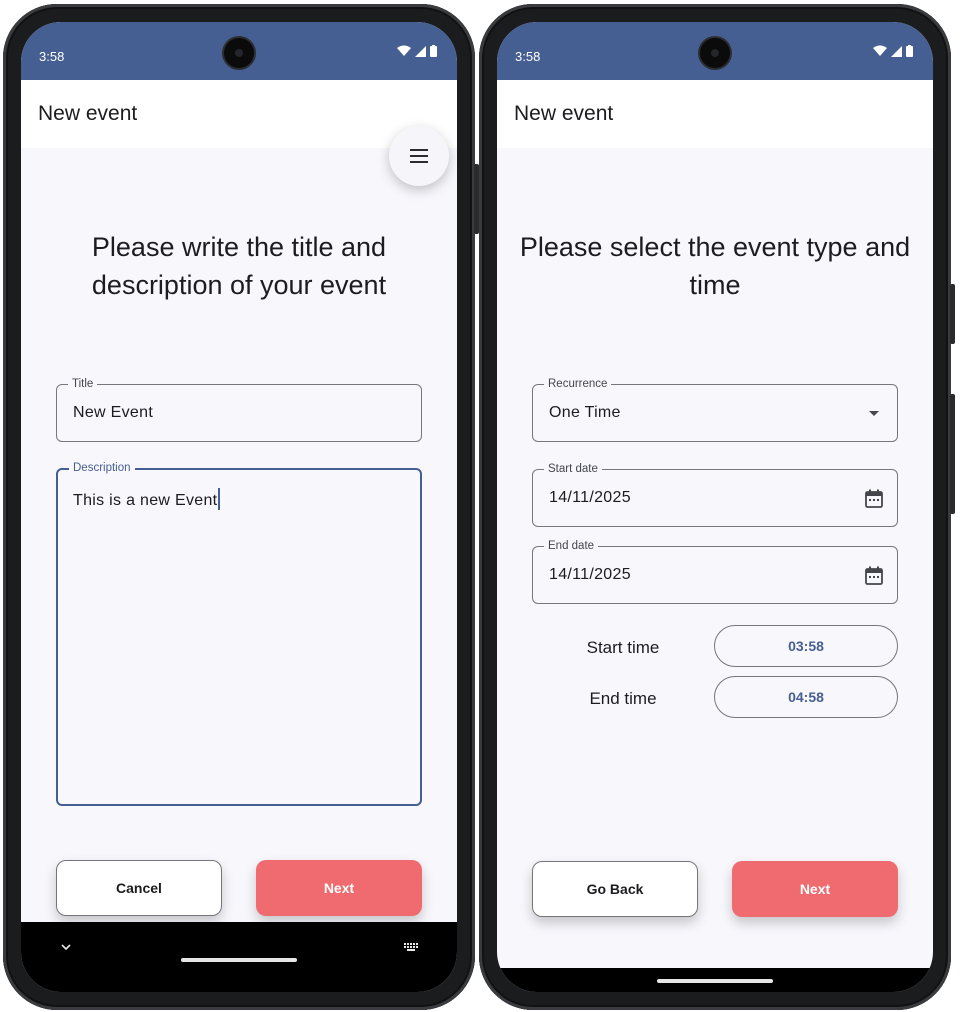  Describe the element at coordinates (590, 574) in the screenshot. I see `end-date-value: 14/11/2025` at that location.